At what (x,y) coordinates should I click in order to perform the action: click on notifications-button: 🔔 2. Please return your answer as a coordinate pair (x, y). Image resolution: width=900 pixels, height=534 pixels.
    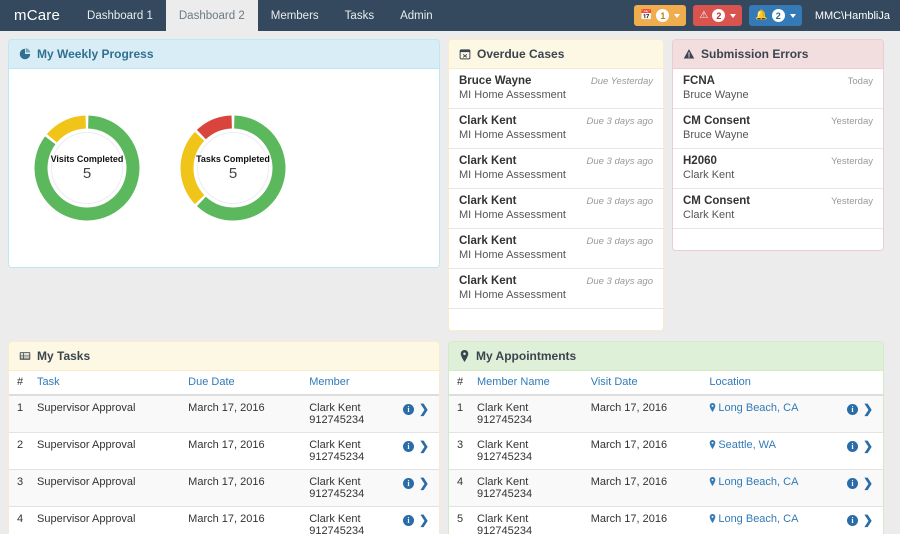
    Looking at the image, I should click on (775, 15).